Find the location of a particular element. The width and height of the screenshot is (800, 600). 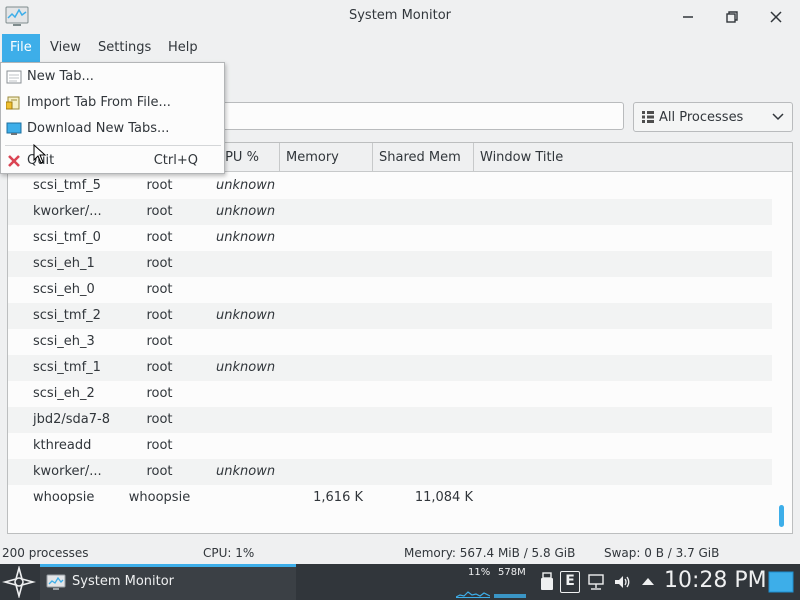

show-desktop-icon is located at coordinates (781, 582).